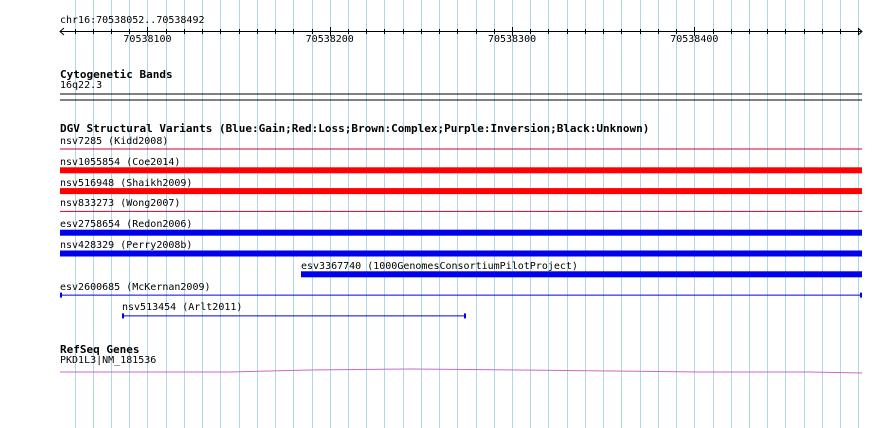 Image resolution: width=890 pixels, height=428 pixels. I want to click on cytoband-name: 16q22.3, so click(81, 85).